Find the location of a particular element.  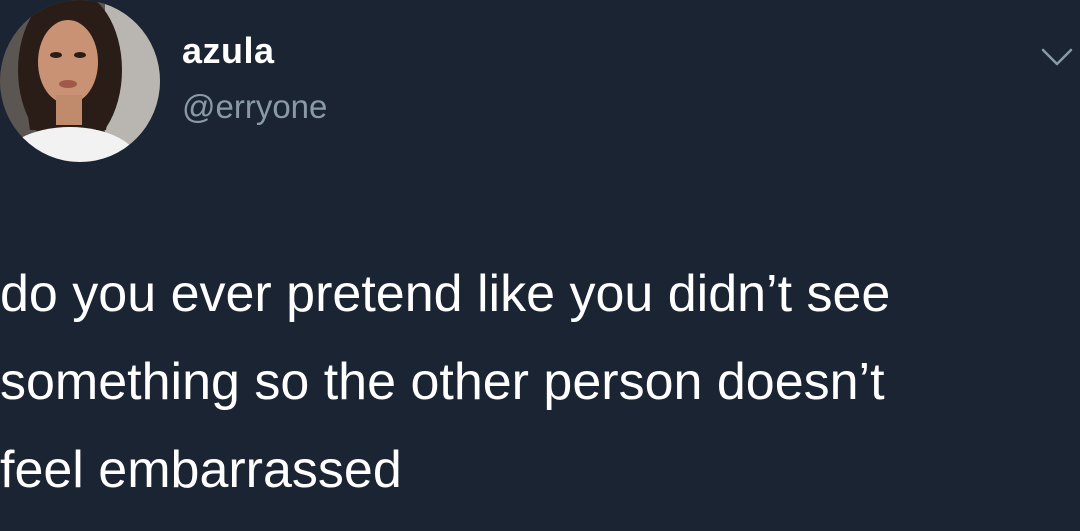

author-display-name: azula is located at coordinates (228, 51).